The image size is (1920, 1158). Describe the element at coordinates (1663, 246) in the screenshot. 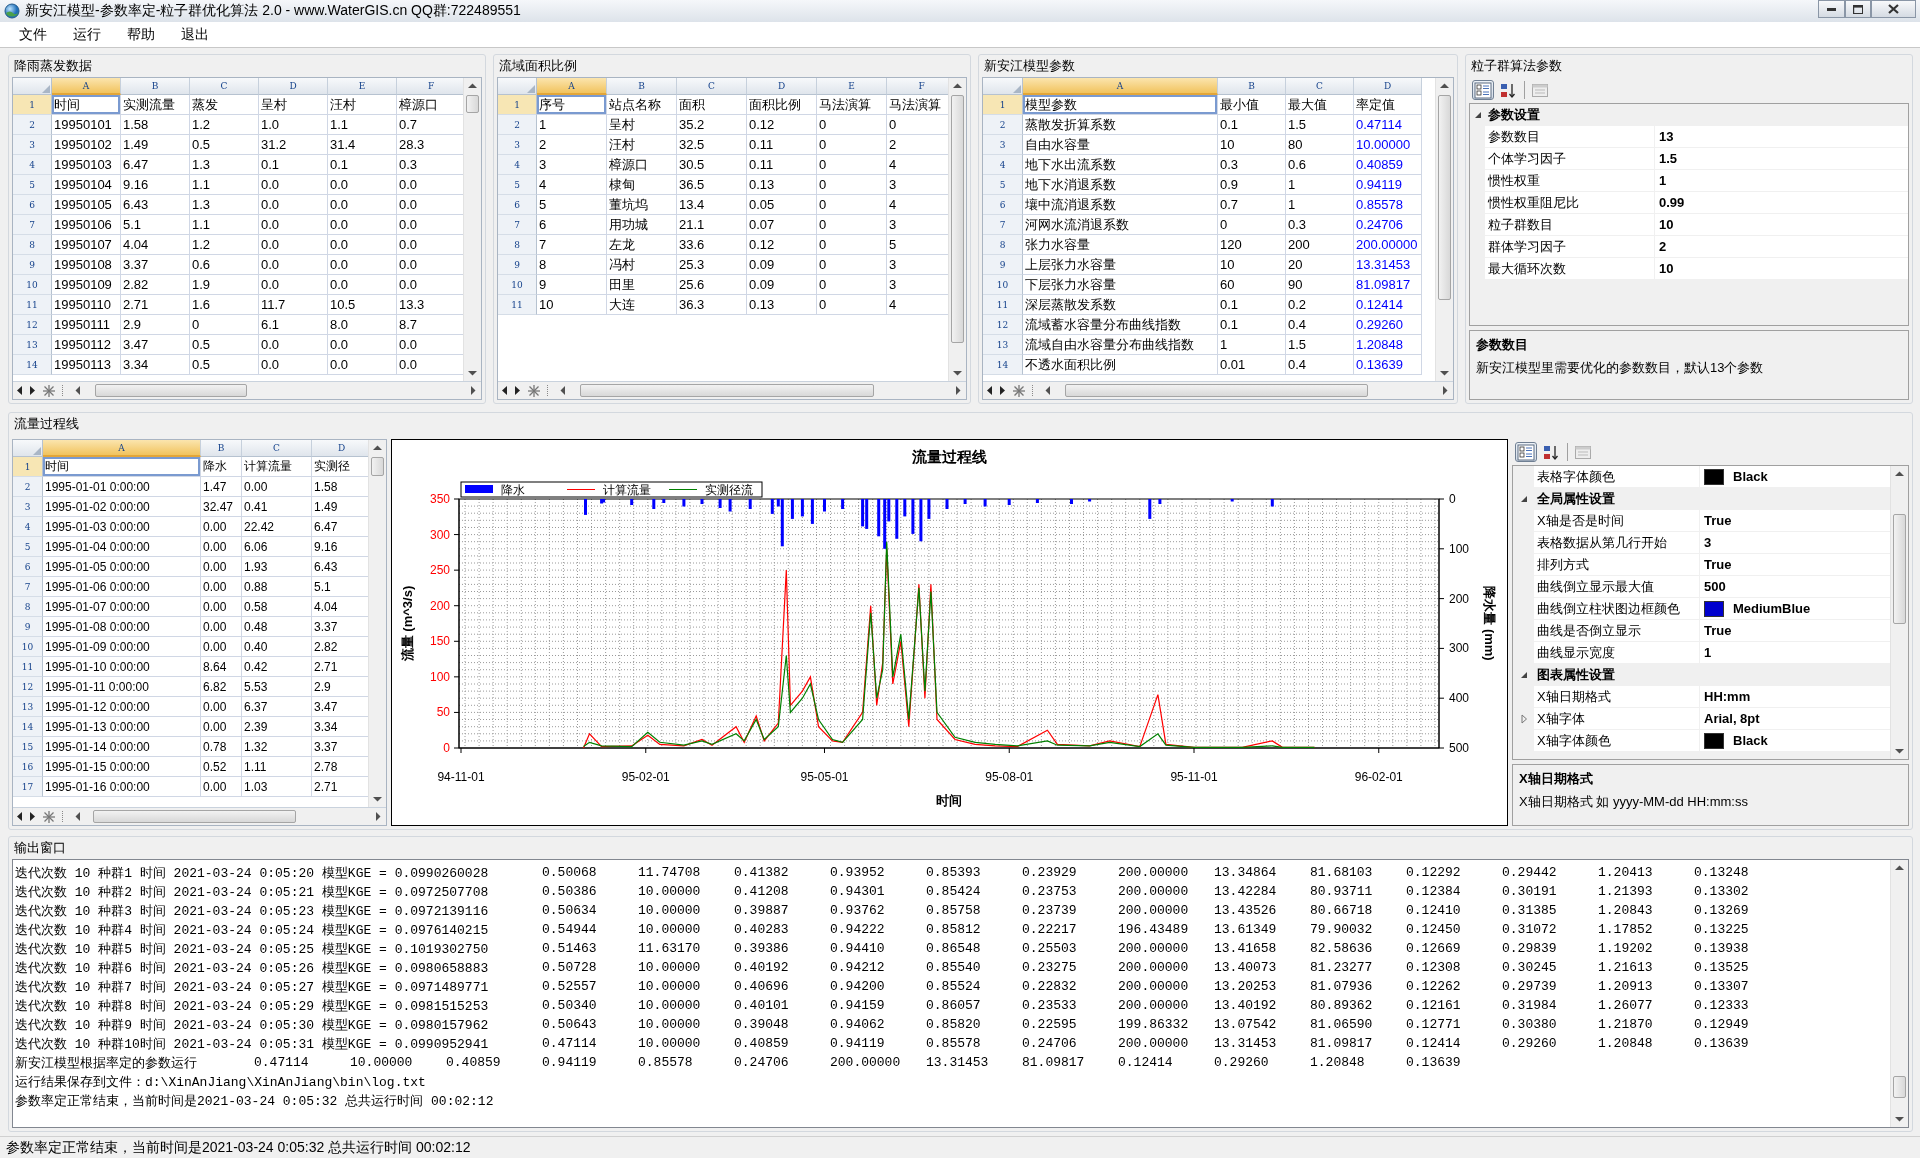

I see `property-value: 2` at that location.